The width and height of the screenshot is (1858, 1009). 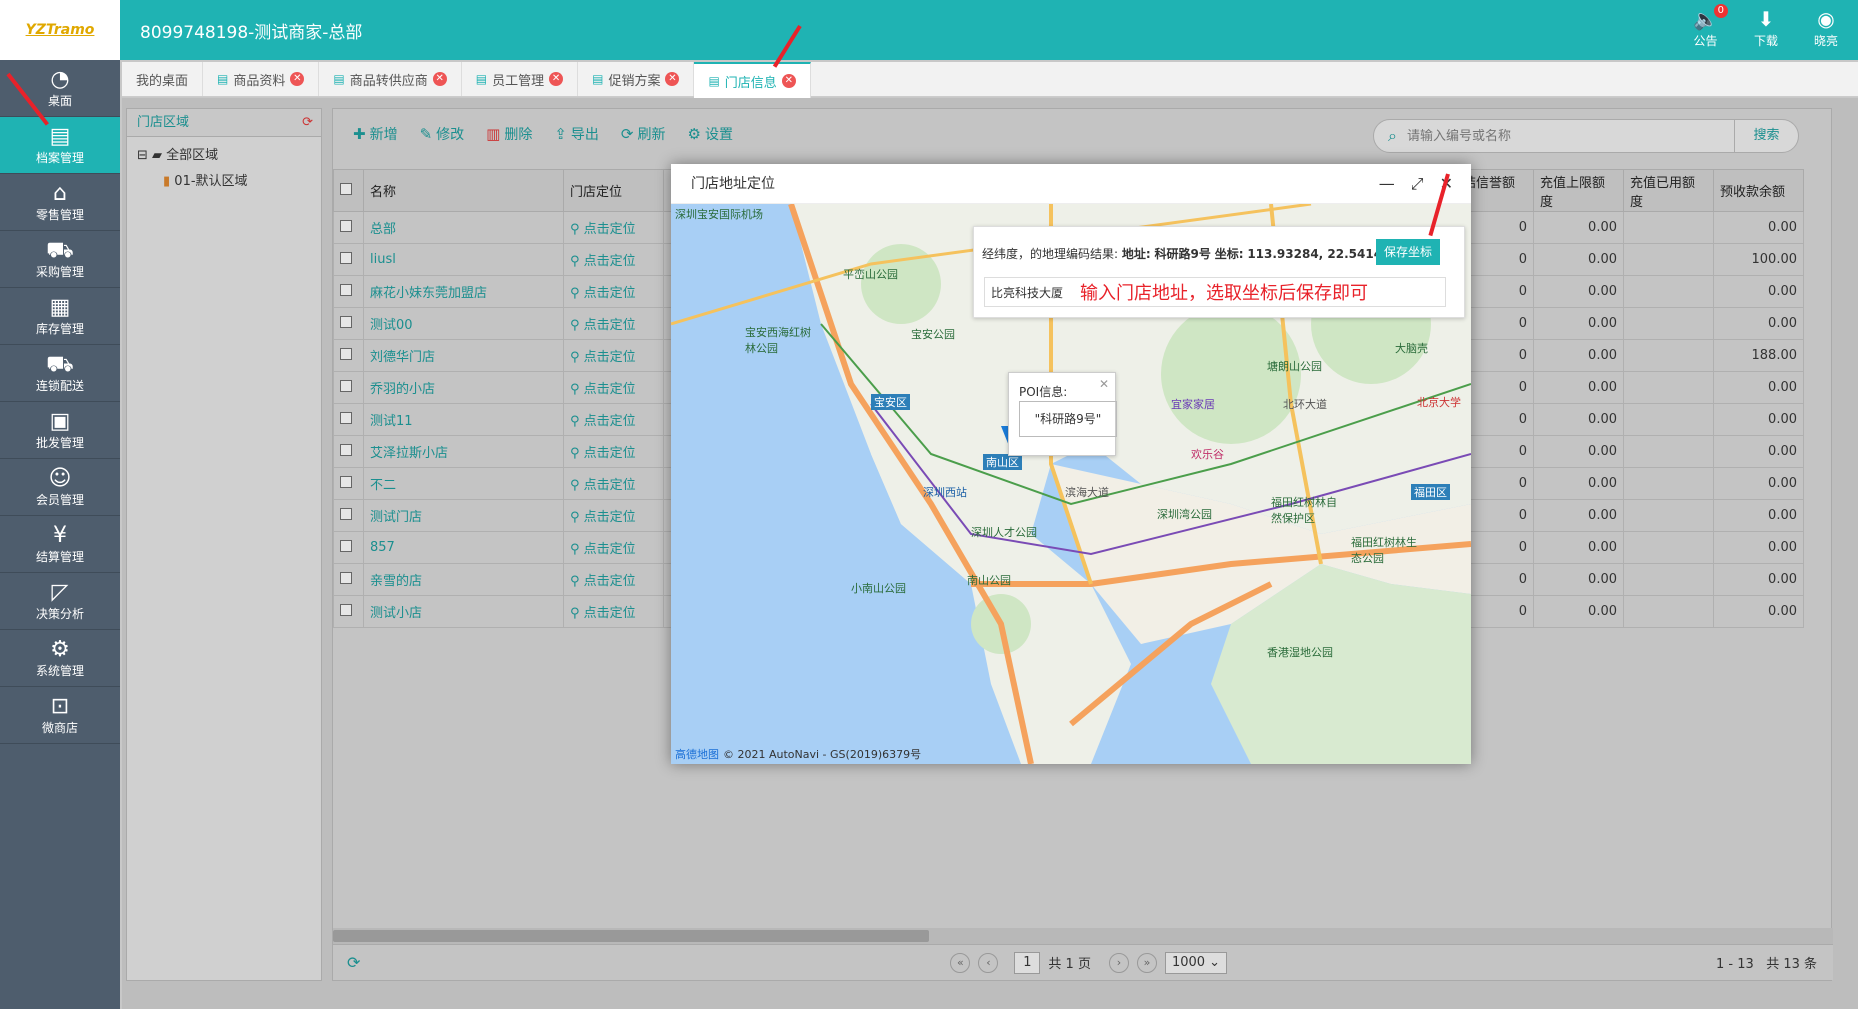 I want to click on download-button: ⬇ 下载, so click(x=1766, y=27).